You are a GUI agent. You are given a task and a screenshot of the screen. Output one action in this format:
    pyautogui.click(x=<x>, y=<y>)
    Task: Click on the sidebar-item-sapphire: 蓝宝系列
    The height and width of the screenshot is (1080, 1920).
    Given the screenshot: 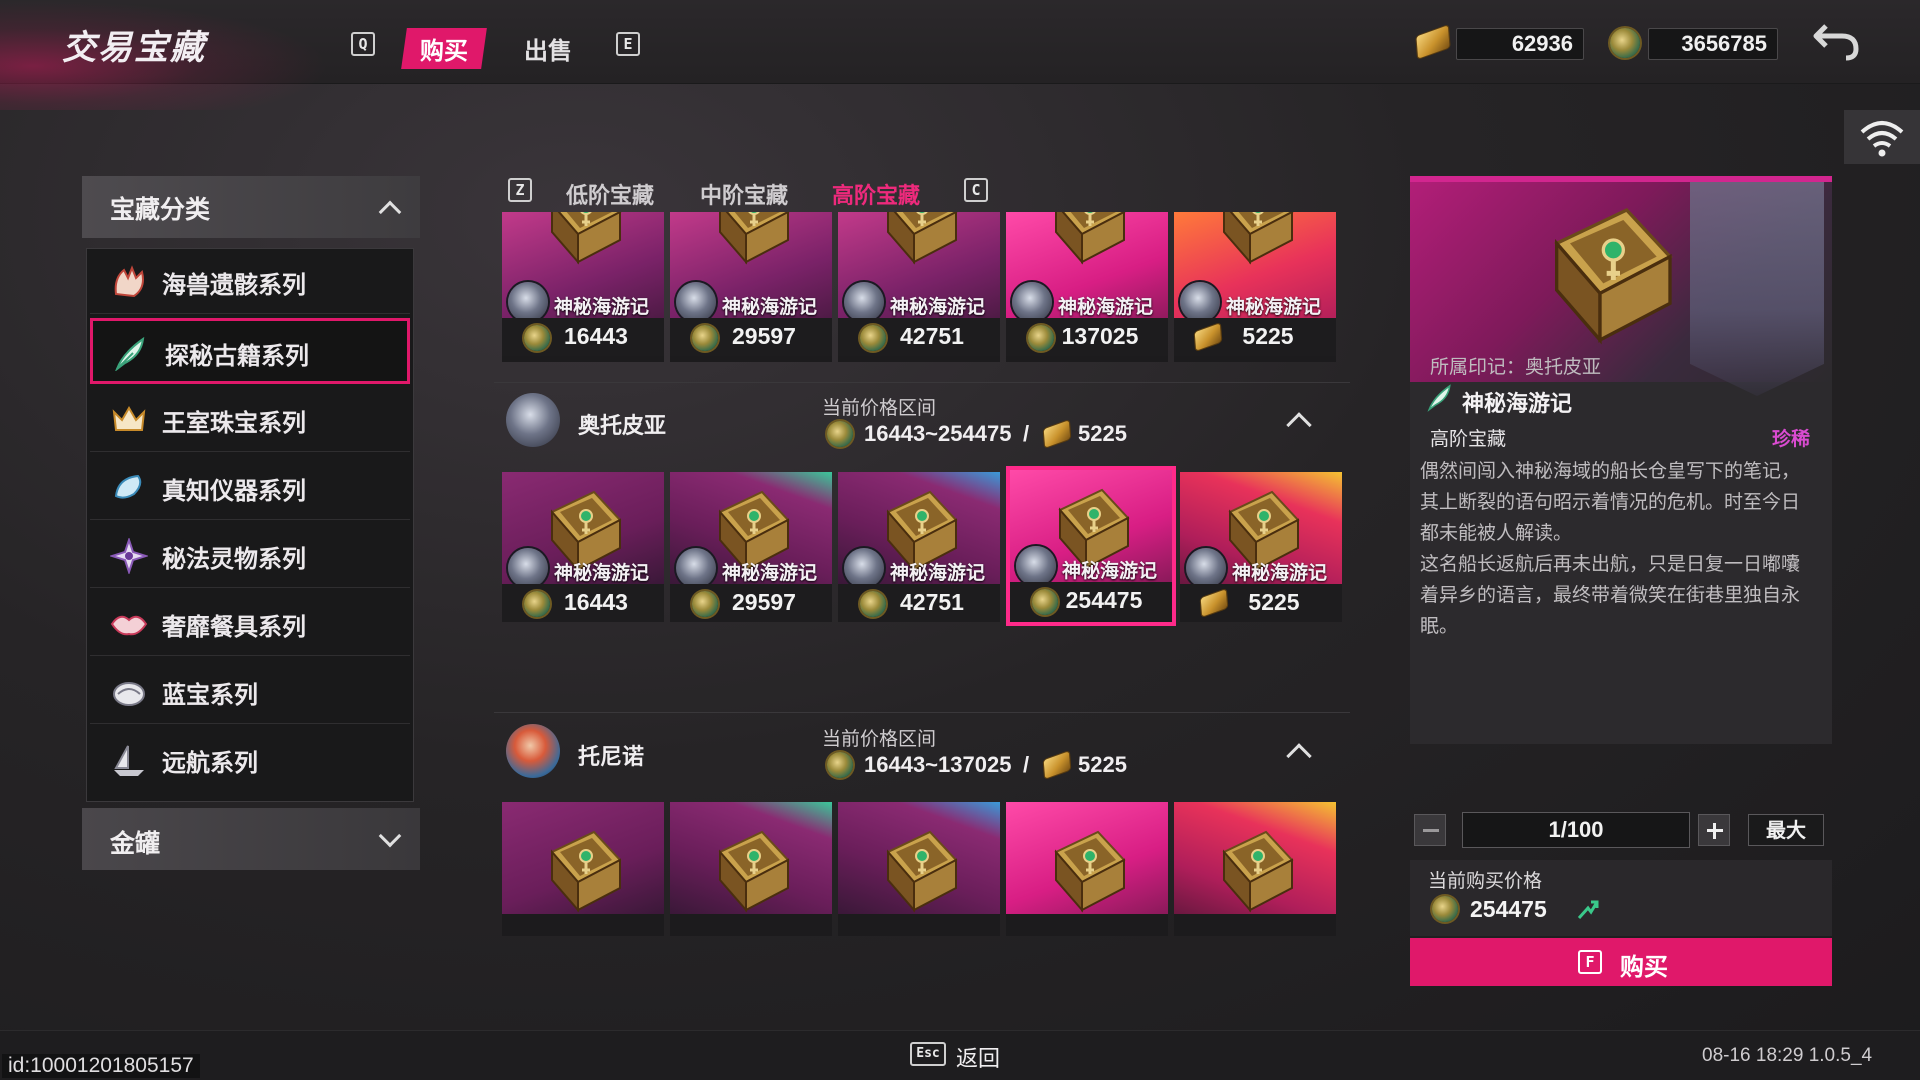 What is the action you would take?
    pyautogui.click(x=250, y=692)
    